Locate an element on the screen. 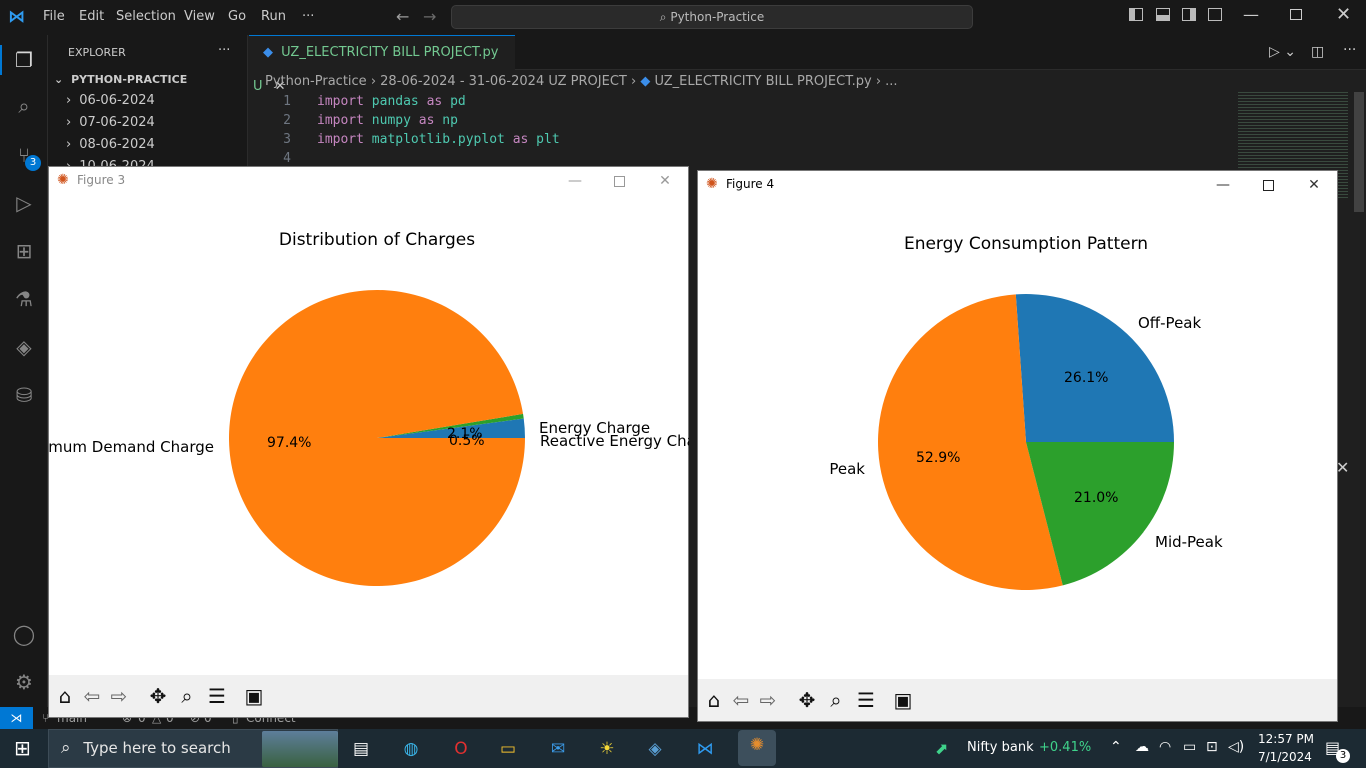 This screenshot has height=768, width=1366. nav-forward-icon: → is located at coordinates (429, 16).